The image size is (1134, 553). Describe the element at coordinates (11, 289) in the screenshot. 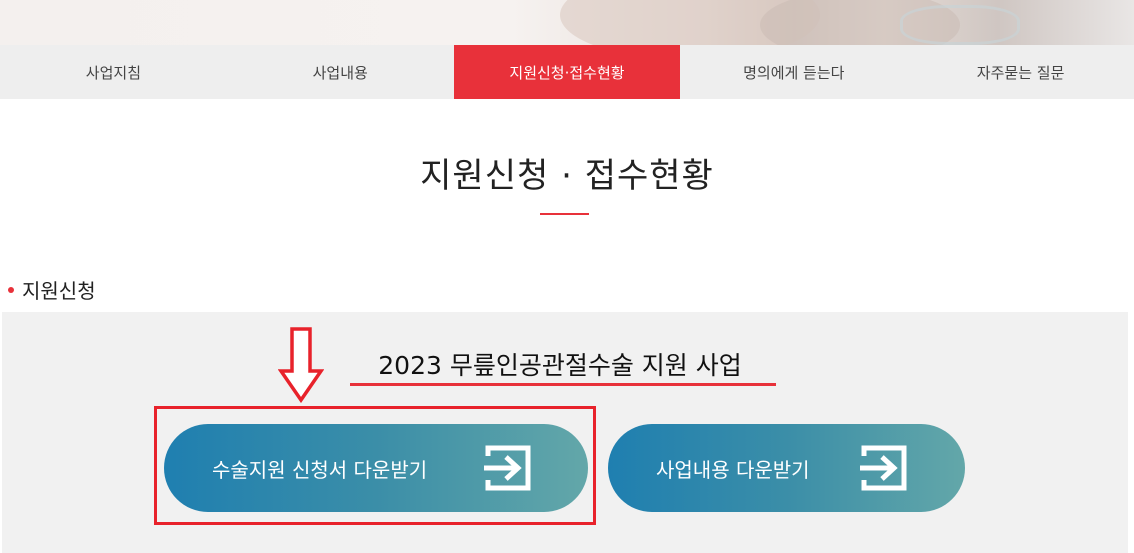

I see `bullet-dot-icon` at that location.